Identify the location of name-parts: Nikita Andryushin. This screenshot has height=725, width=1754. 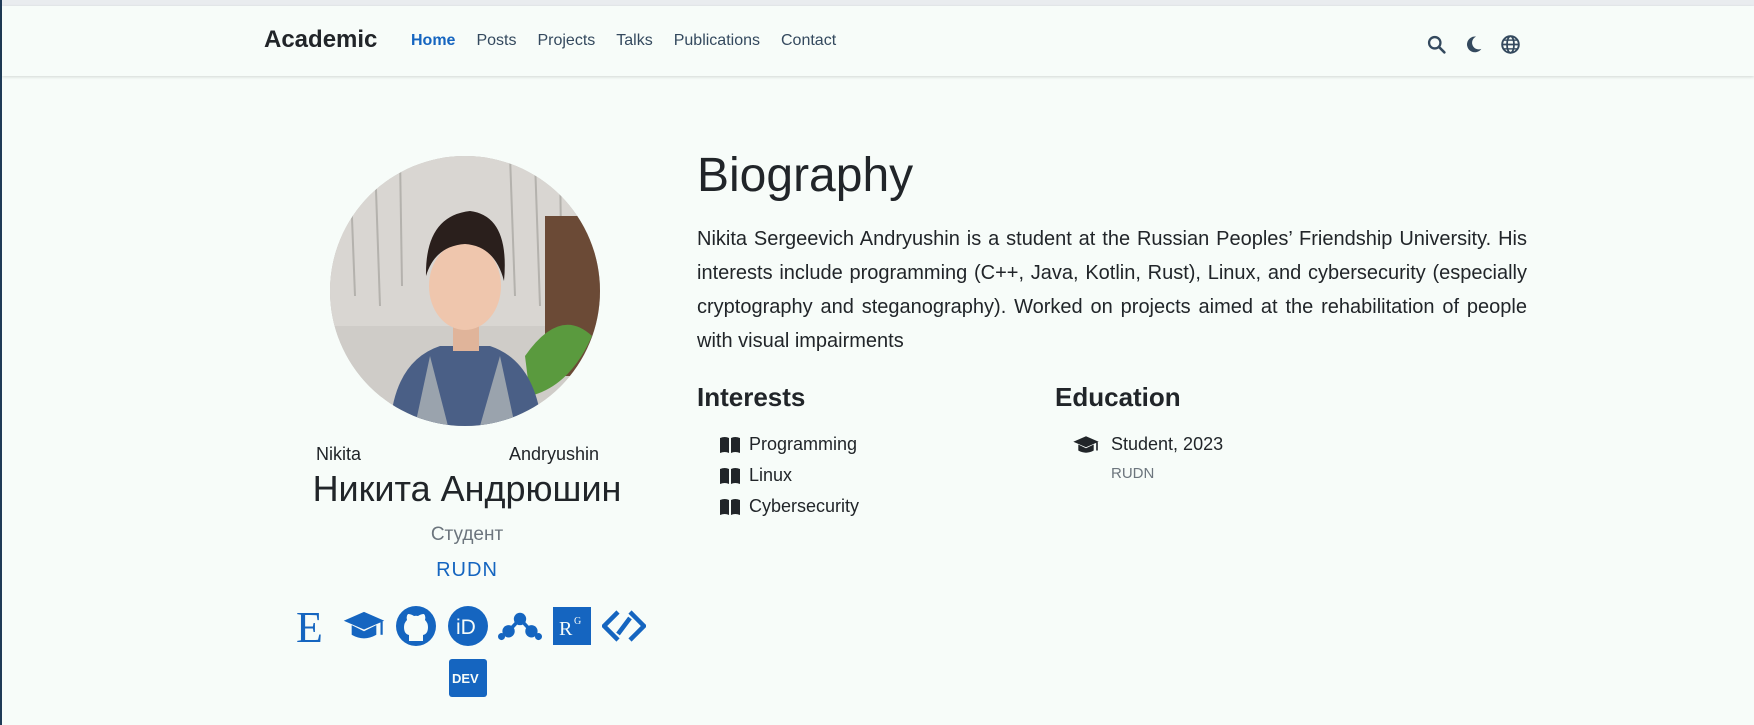
(467, 456).